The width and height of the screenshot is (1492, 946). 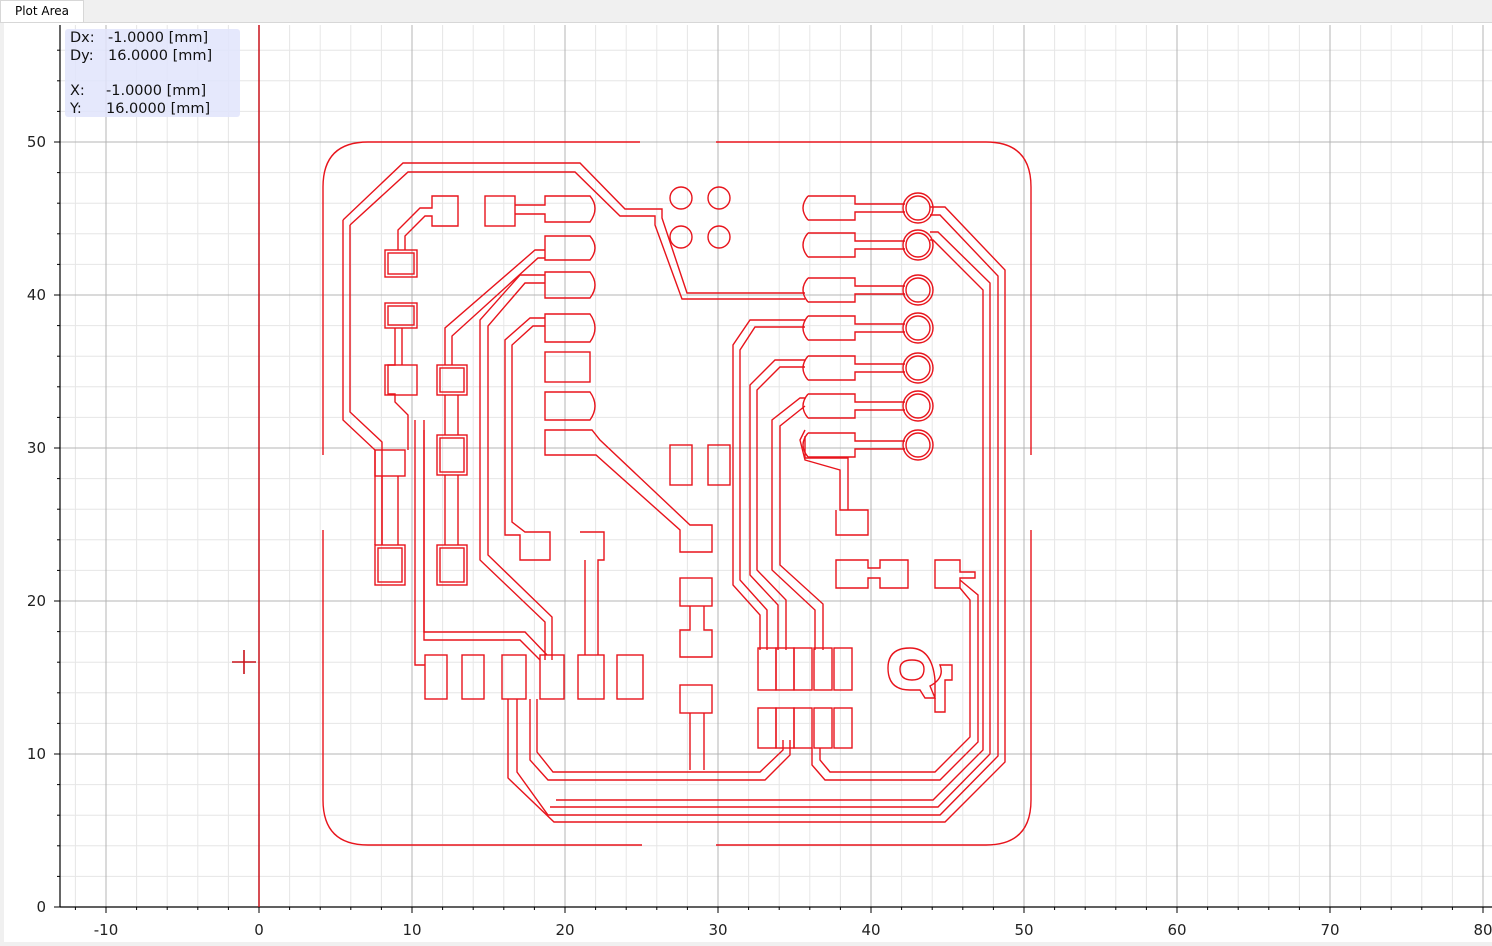 What do you see at coordinates (36, 295) in the screenshot?
I see `y-tick-label: 40` at bounding box center [36, 295].